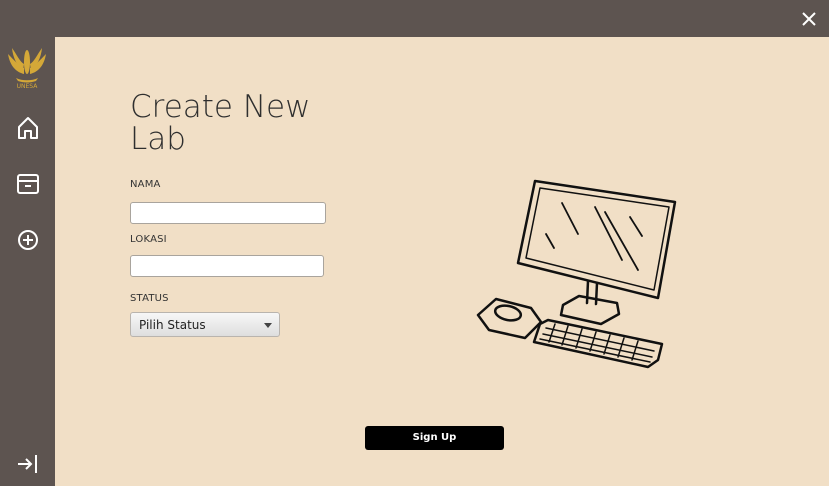 The width and height of the screenshot is (829, 486). What do you see at coordinates (149, 298) in the screenshot?
I see `status-label: STATUS` at bounding box center [149, 298].